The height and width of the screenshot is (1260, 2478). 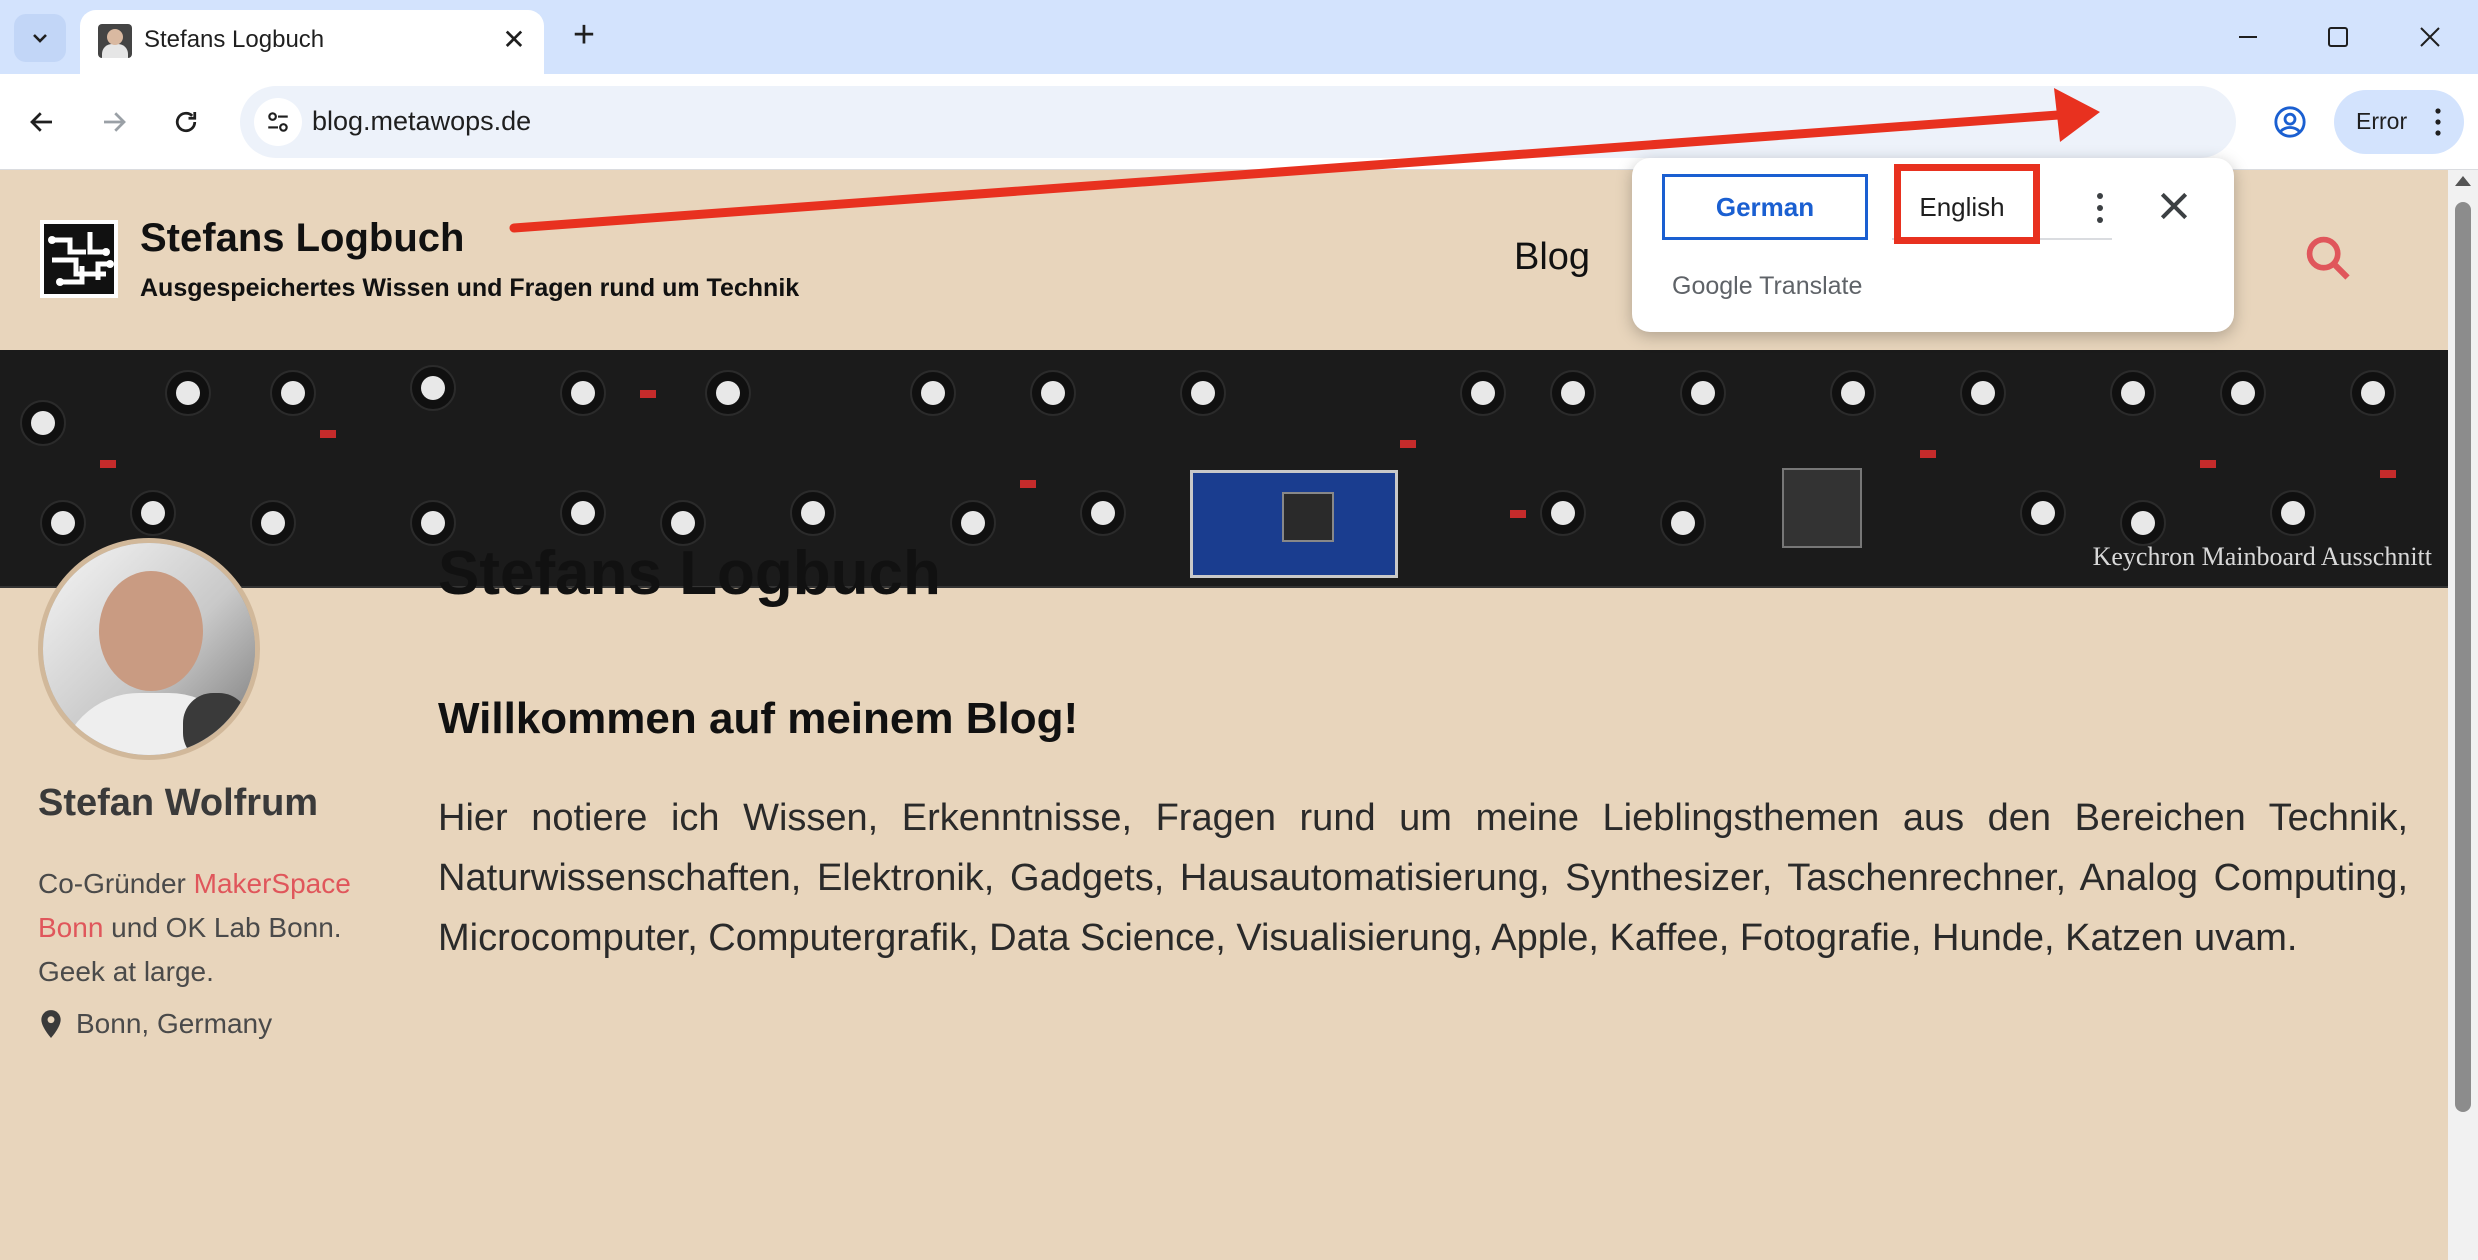 I want to click on tab-search-button, so click(x=40, y=38).